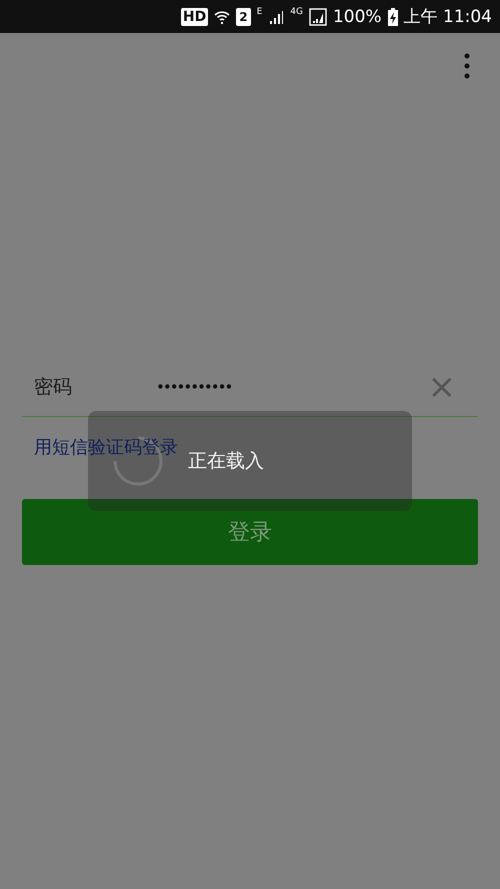 Image resolution: width=500 pixels, height=889 pixels. What do you see at coordinates (357, 16) in the screenshot?
I see `battery-level: 100%` at bounding box center [357, 16].